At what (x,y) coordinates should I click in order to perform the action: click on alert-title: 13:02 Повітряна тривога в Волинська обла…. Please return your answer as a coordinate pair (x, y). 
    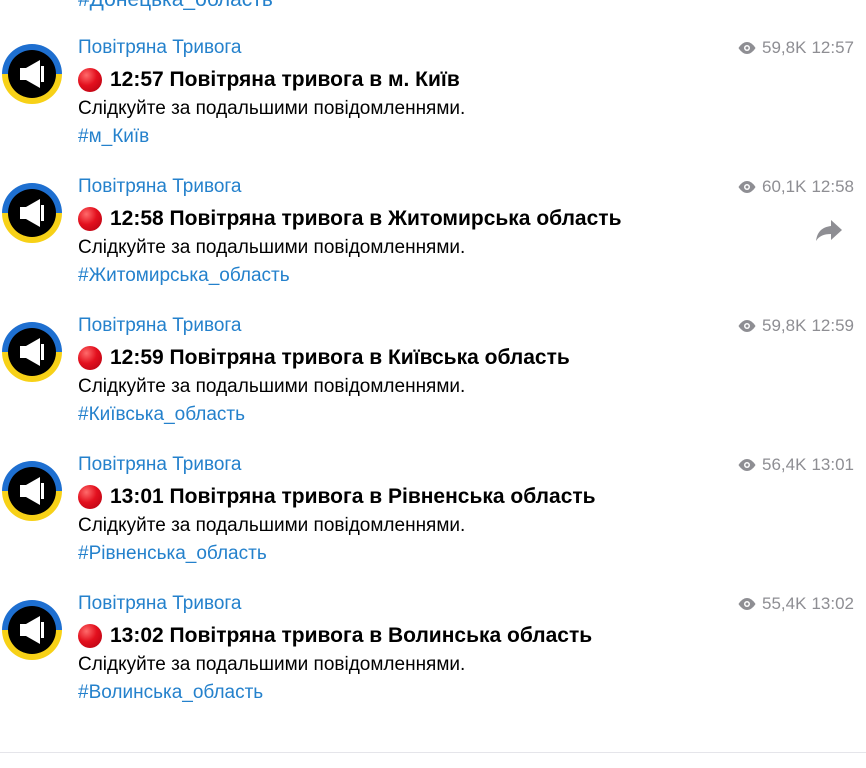
    Looking at the image, I should click on (335, 636).